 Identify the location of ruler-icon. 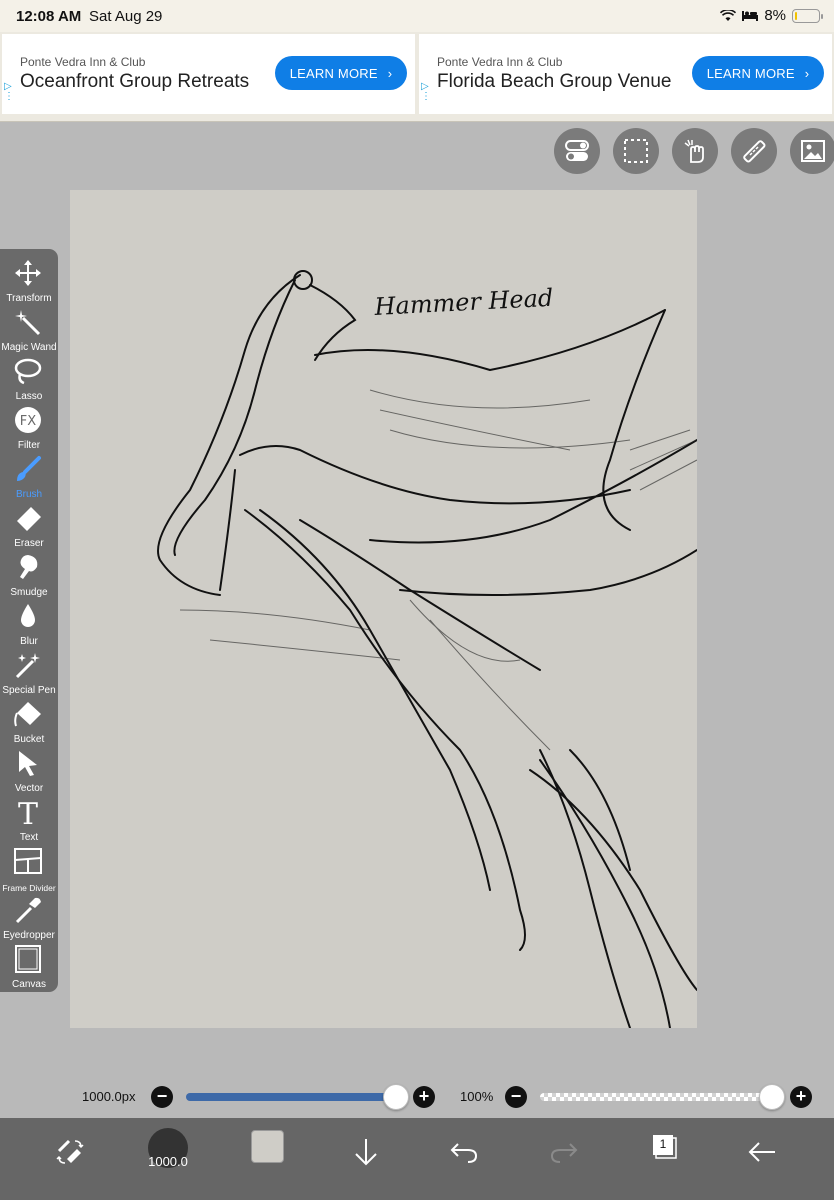
(754, 151).